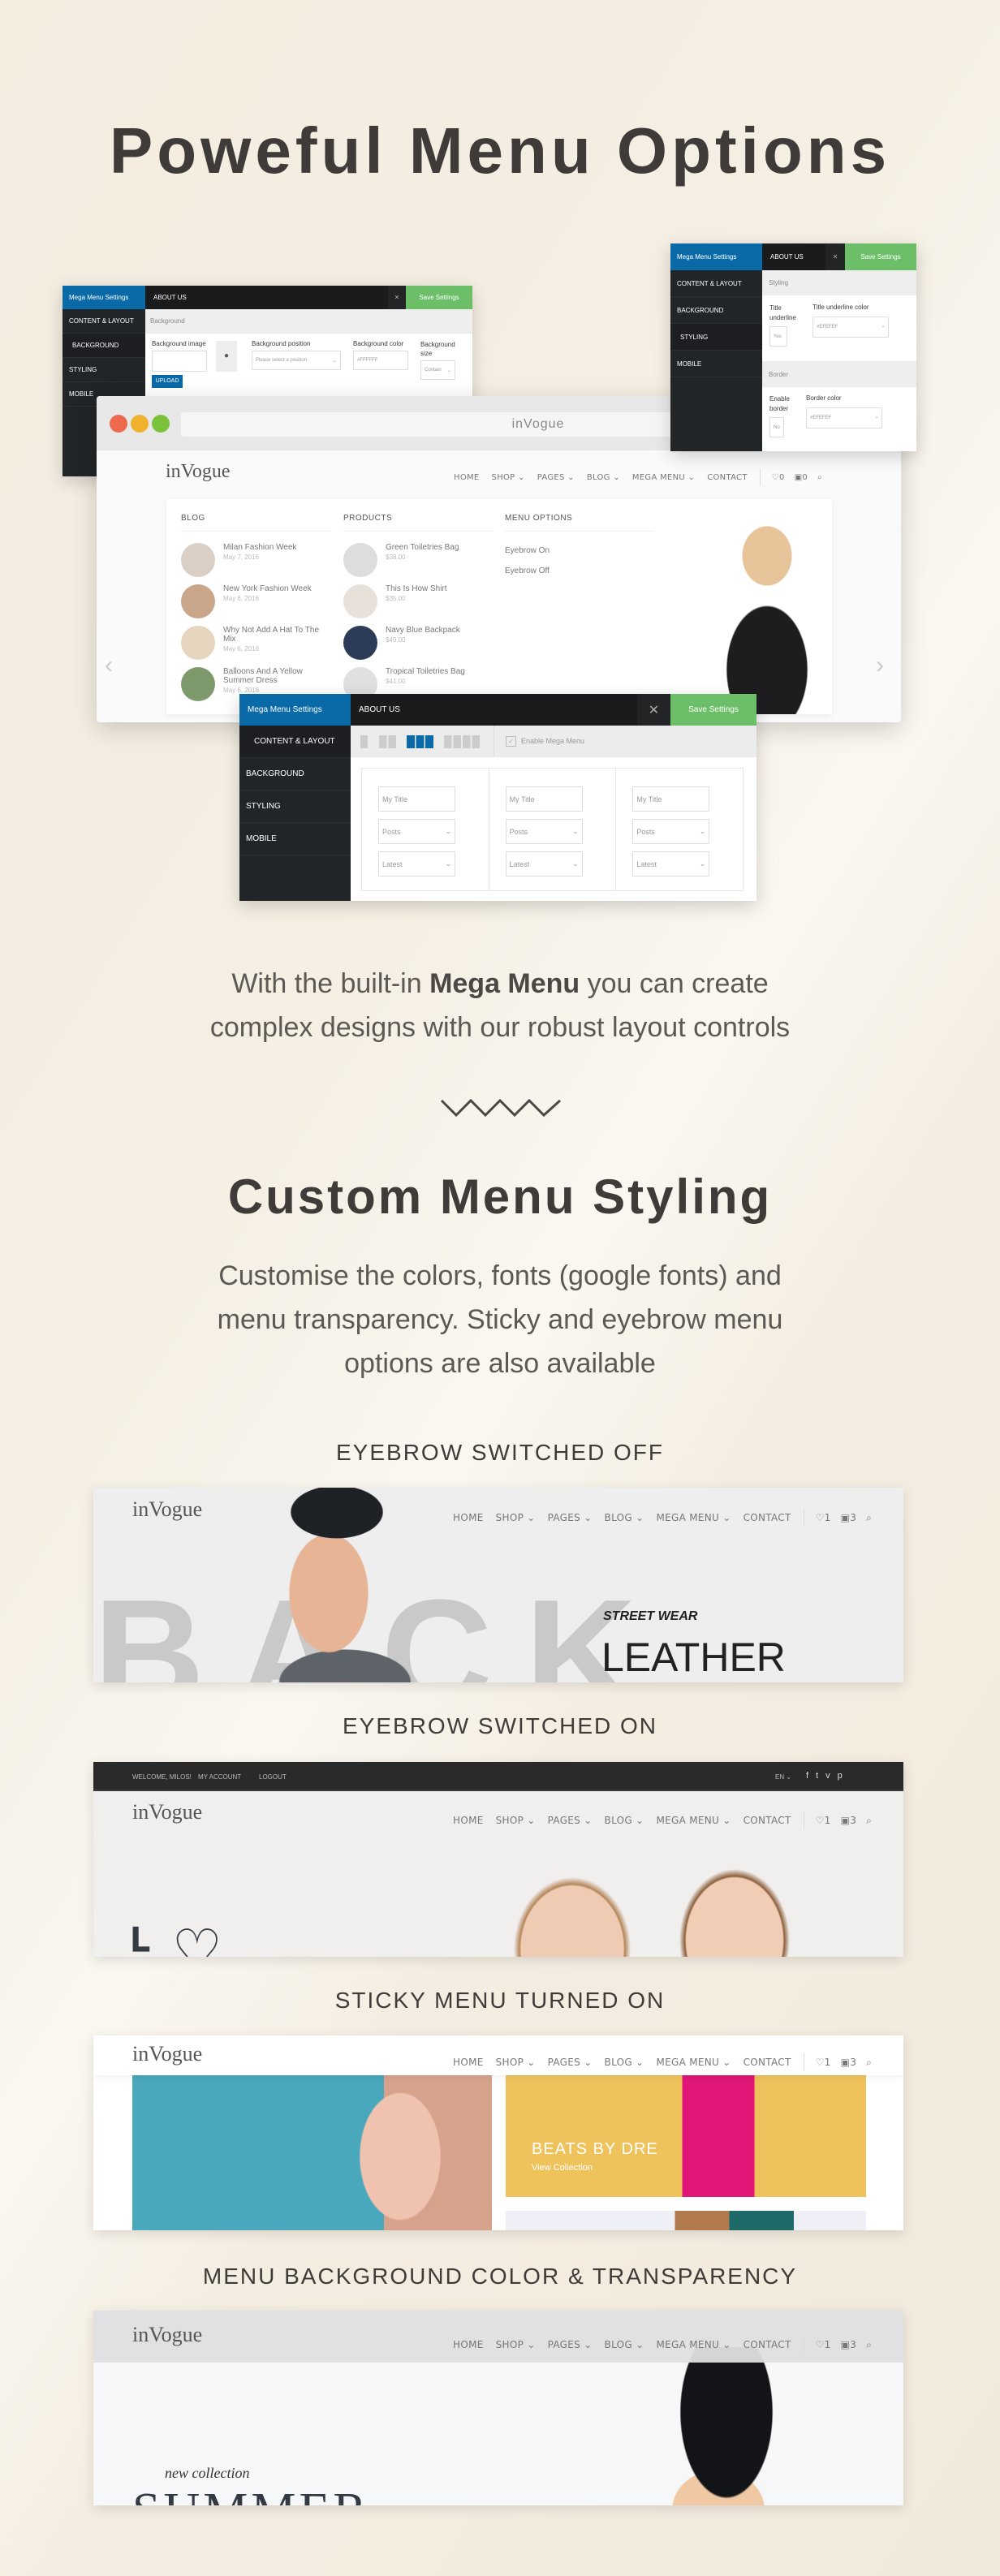  What do you see at coordinates (580, 551) in the screenshot?
I see `menu-option-link: Eyebrow On` at bounding box center [580, 551].